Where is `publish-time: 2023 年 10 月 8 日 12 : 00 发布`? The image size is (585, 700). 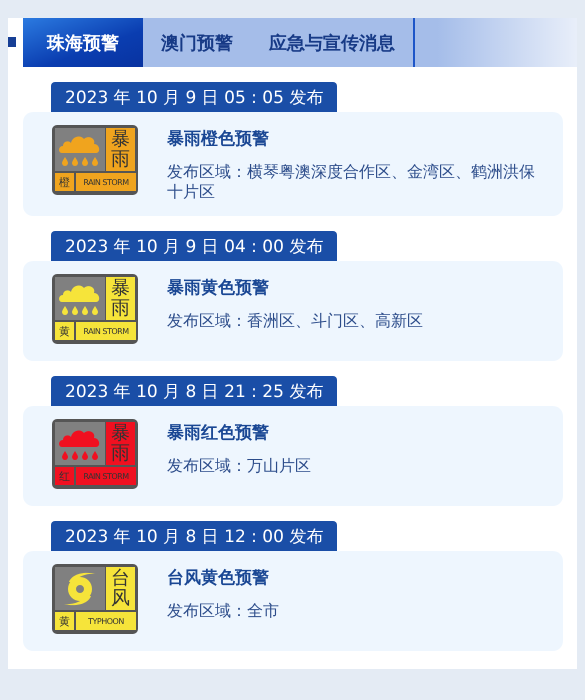
publish-time: 2023 年 10 月 8 日 12 : 00 发布 is located at coordinates (194, 536).